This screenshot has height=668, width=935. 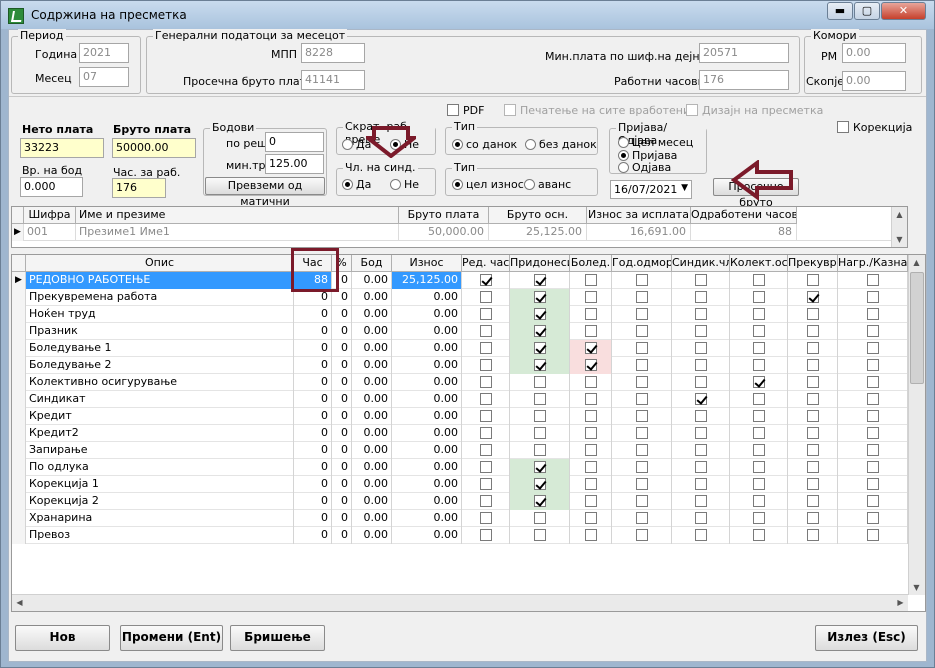 I want to click on month-field: 07, so click(x=104, y=77).